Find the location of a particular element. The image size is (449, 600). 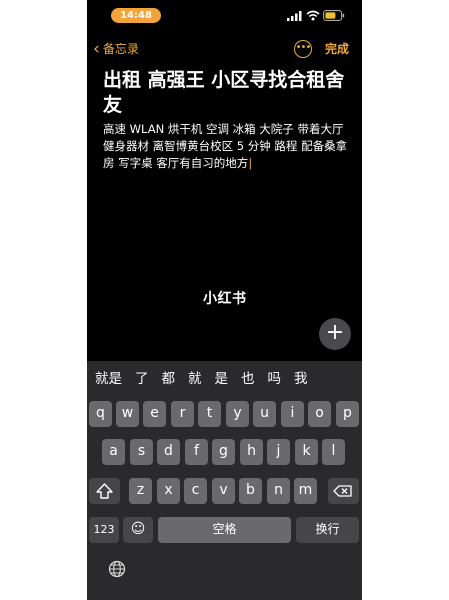

key-o: o is located at coordinates (319, 414).